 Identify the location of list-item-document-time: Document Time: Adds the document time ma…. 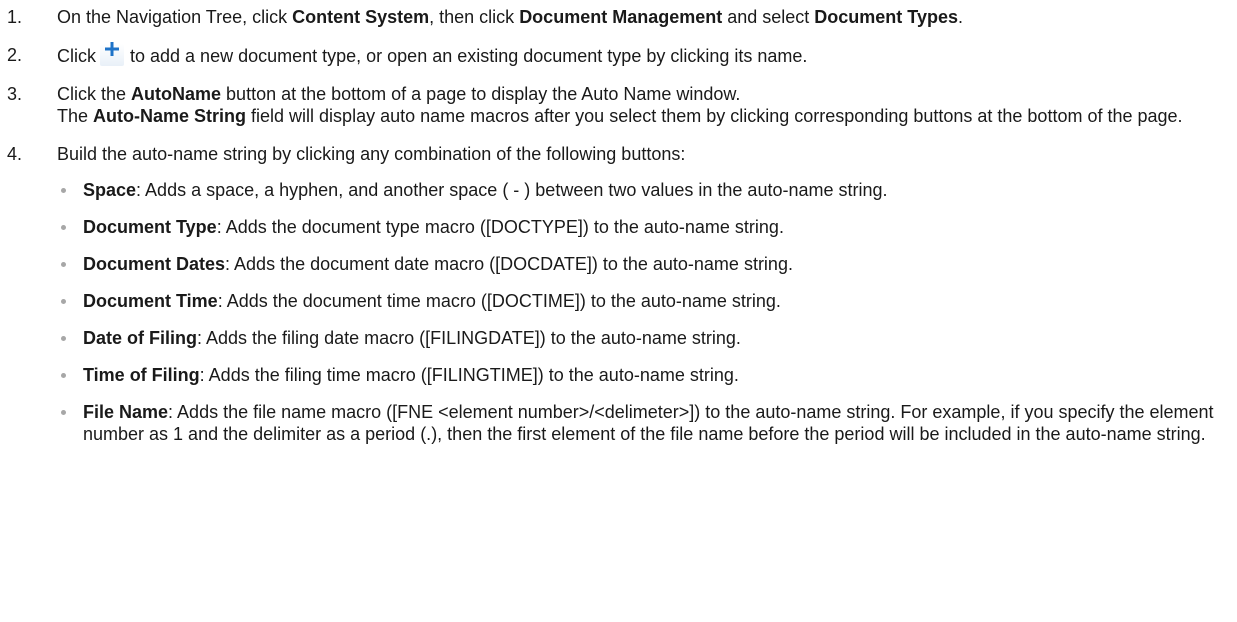
(647, 301).